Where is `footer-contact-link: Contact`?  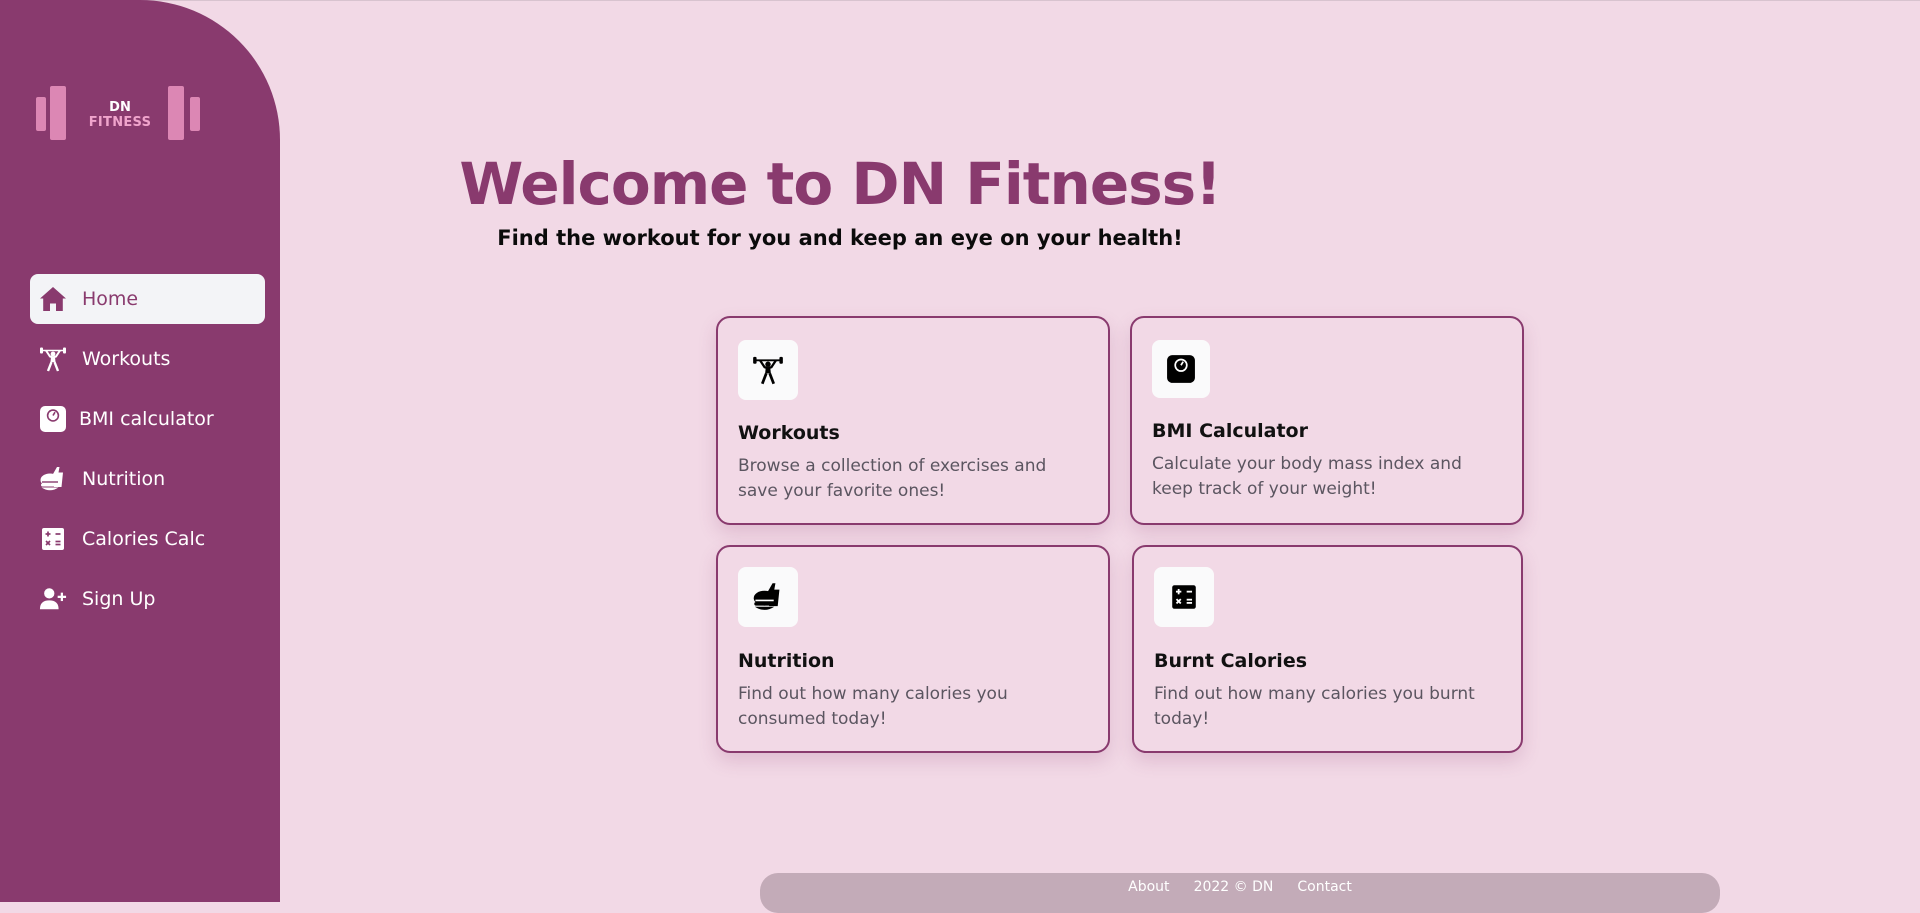
footer-contact-link: Contact is located at coordinates (1324, 887).